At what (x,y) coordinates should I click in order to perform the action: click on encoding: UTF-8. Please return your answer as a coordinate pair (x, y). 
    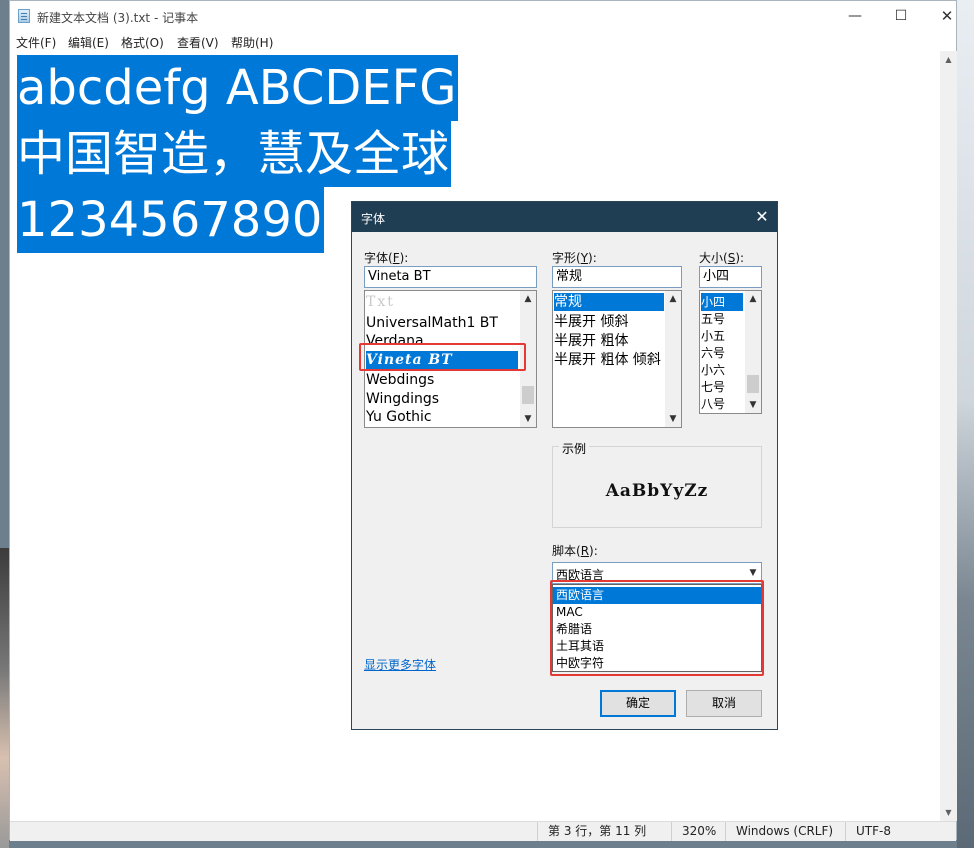
    Looking at the image, I should click on (900, 831).